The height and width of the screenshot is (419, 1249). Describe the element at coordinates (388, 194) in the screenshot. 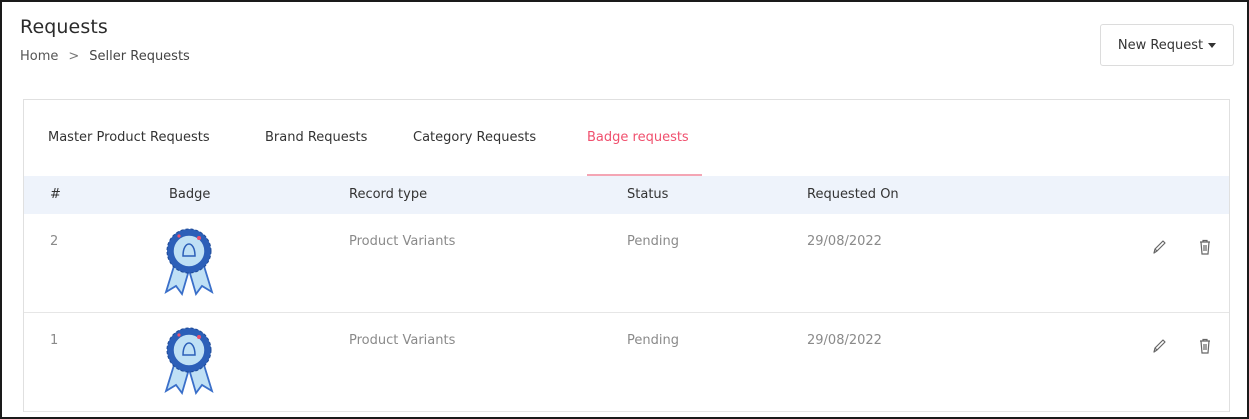

I see `column-header-record-type: Record type` at that location.